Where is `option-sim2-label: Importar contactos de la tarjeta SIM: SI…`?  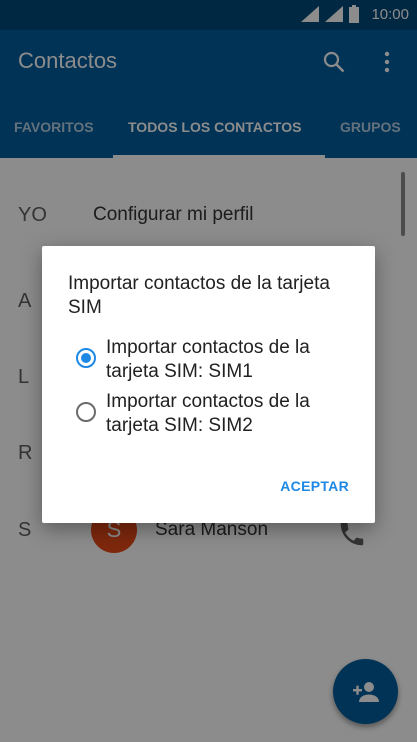 option-sim2-label: Importar contactos de la tarjeta SIM: SI… is located at coordinates (208, 413).